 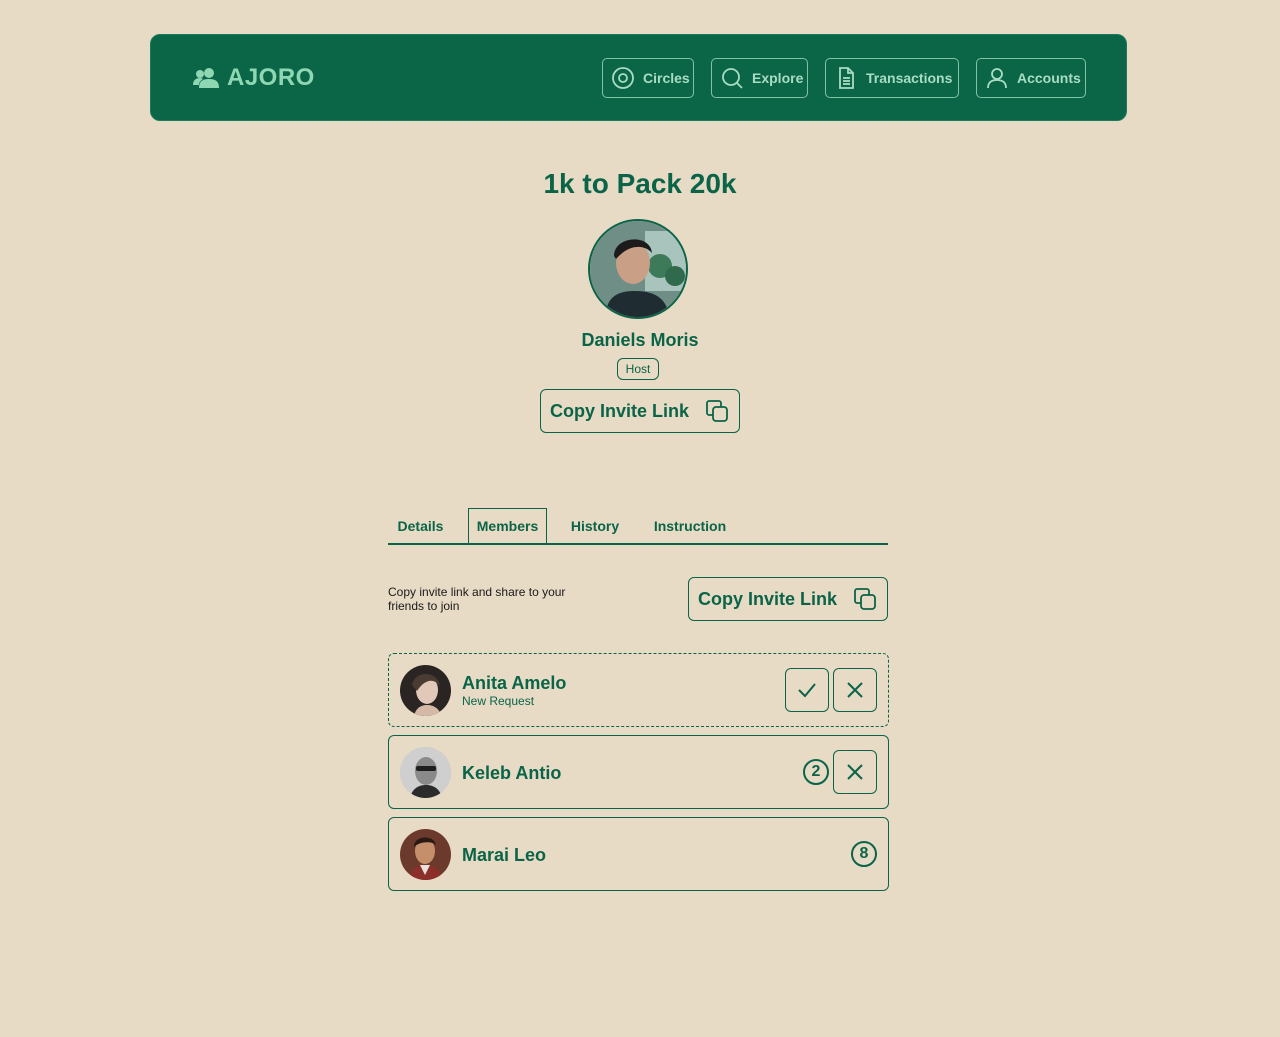 I want to click on nav-accounts-button: Accounts, so click(x=1031, y=78).